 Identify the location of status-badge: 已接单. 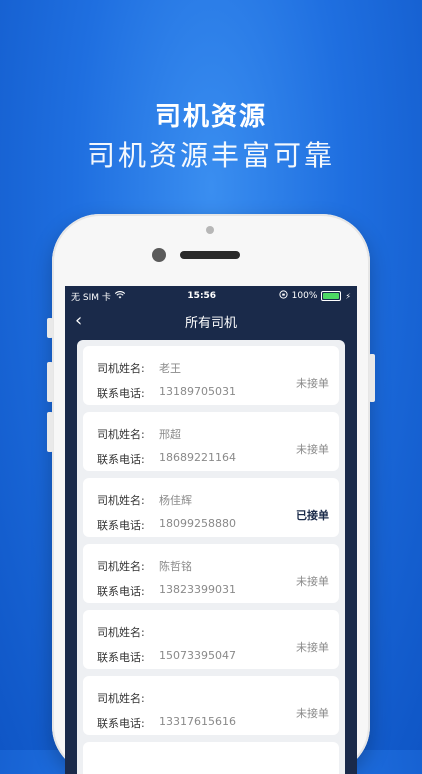
(312, 515).